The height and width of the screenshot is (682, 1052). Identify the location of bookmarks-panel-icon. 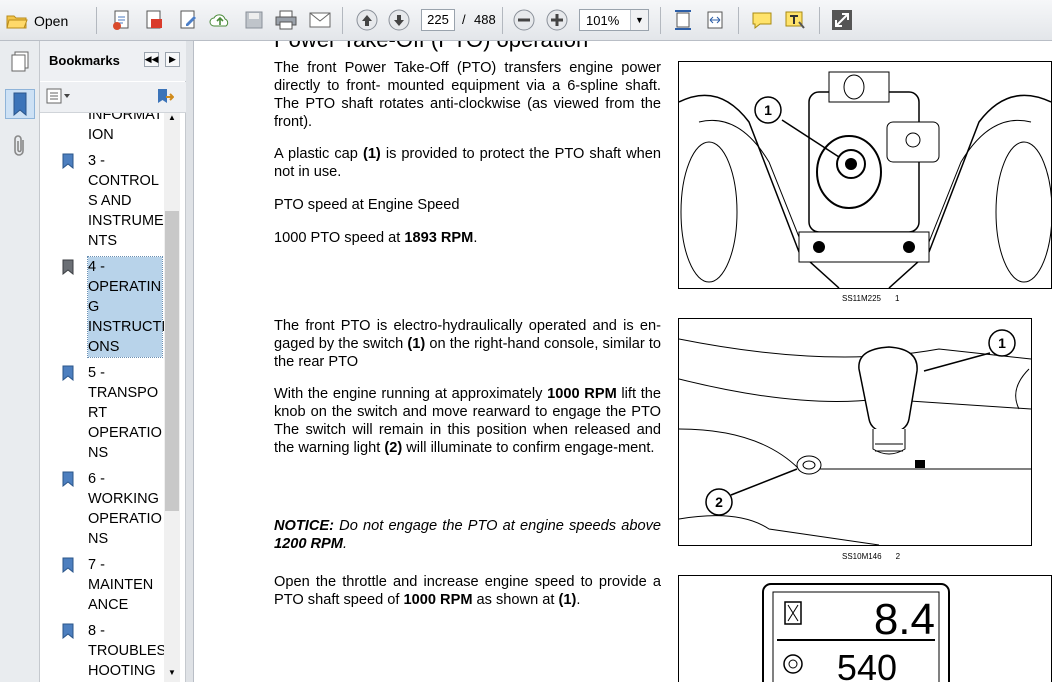
(20, 104).